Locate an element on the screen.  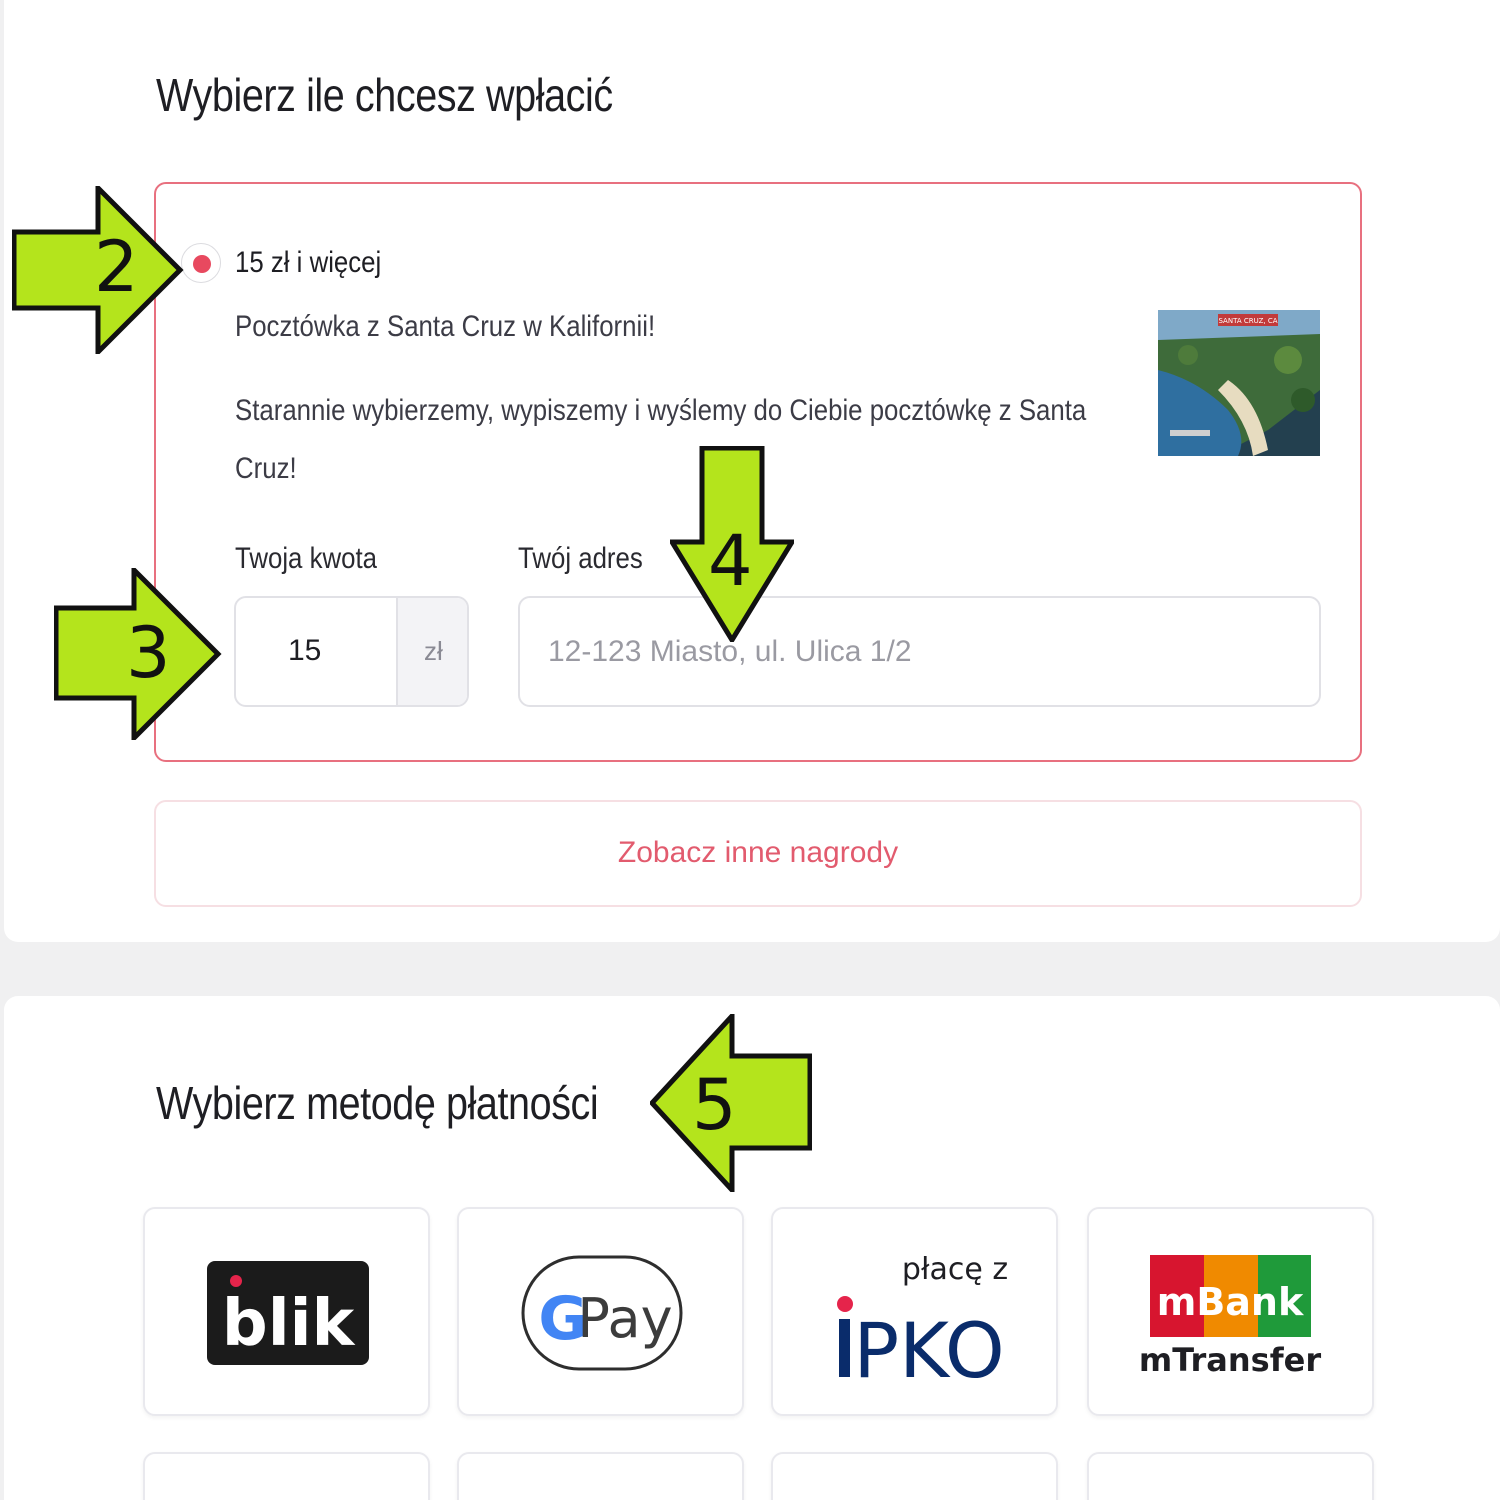
annotation-arrow-4: 4 is located at coordinates (732, 546).